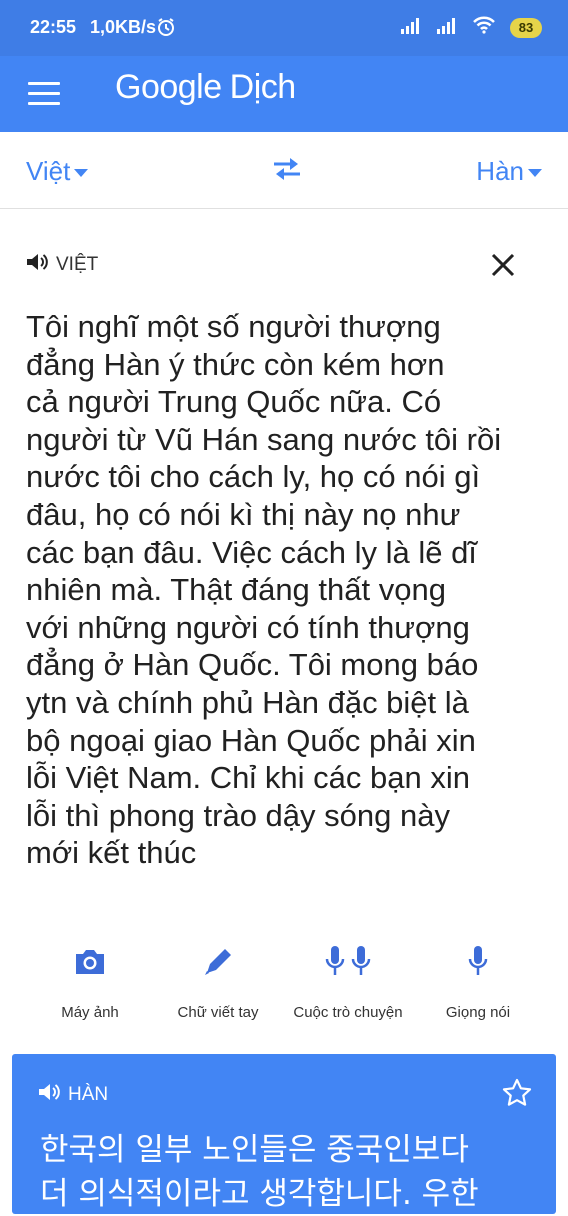 The image size is (568, 1216). Describe the element at coordinates (284, 28) in the screenshot. I see `status-bar: 22:55 1,0KB/s 83` at that location.